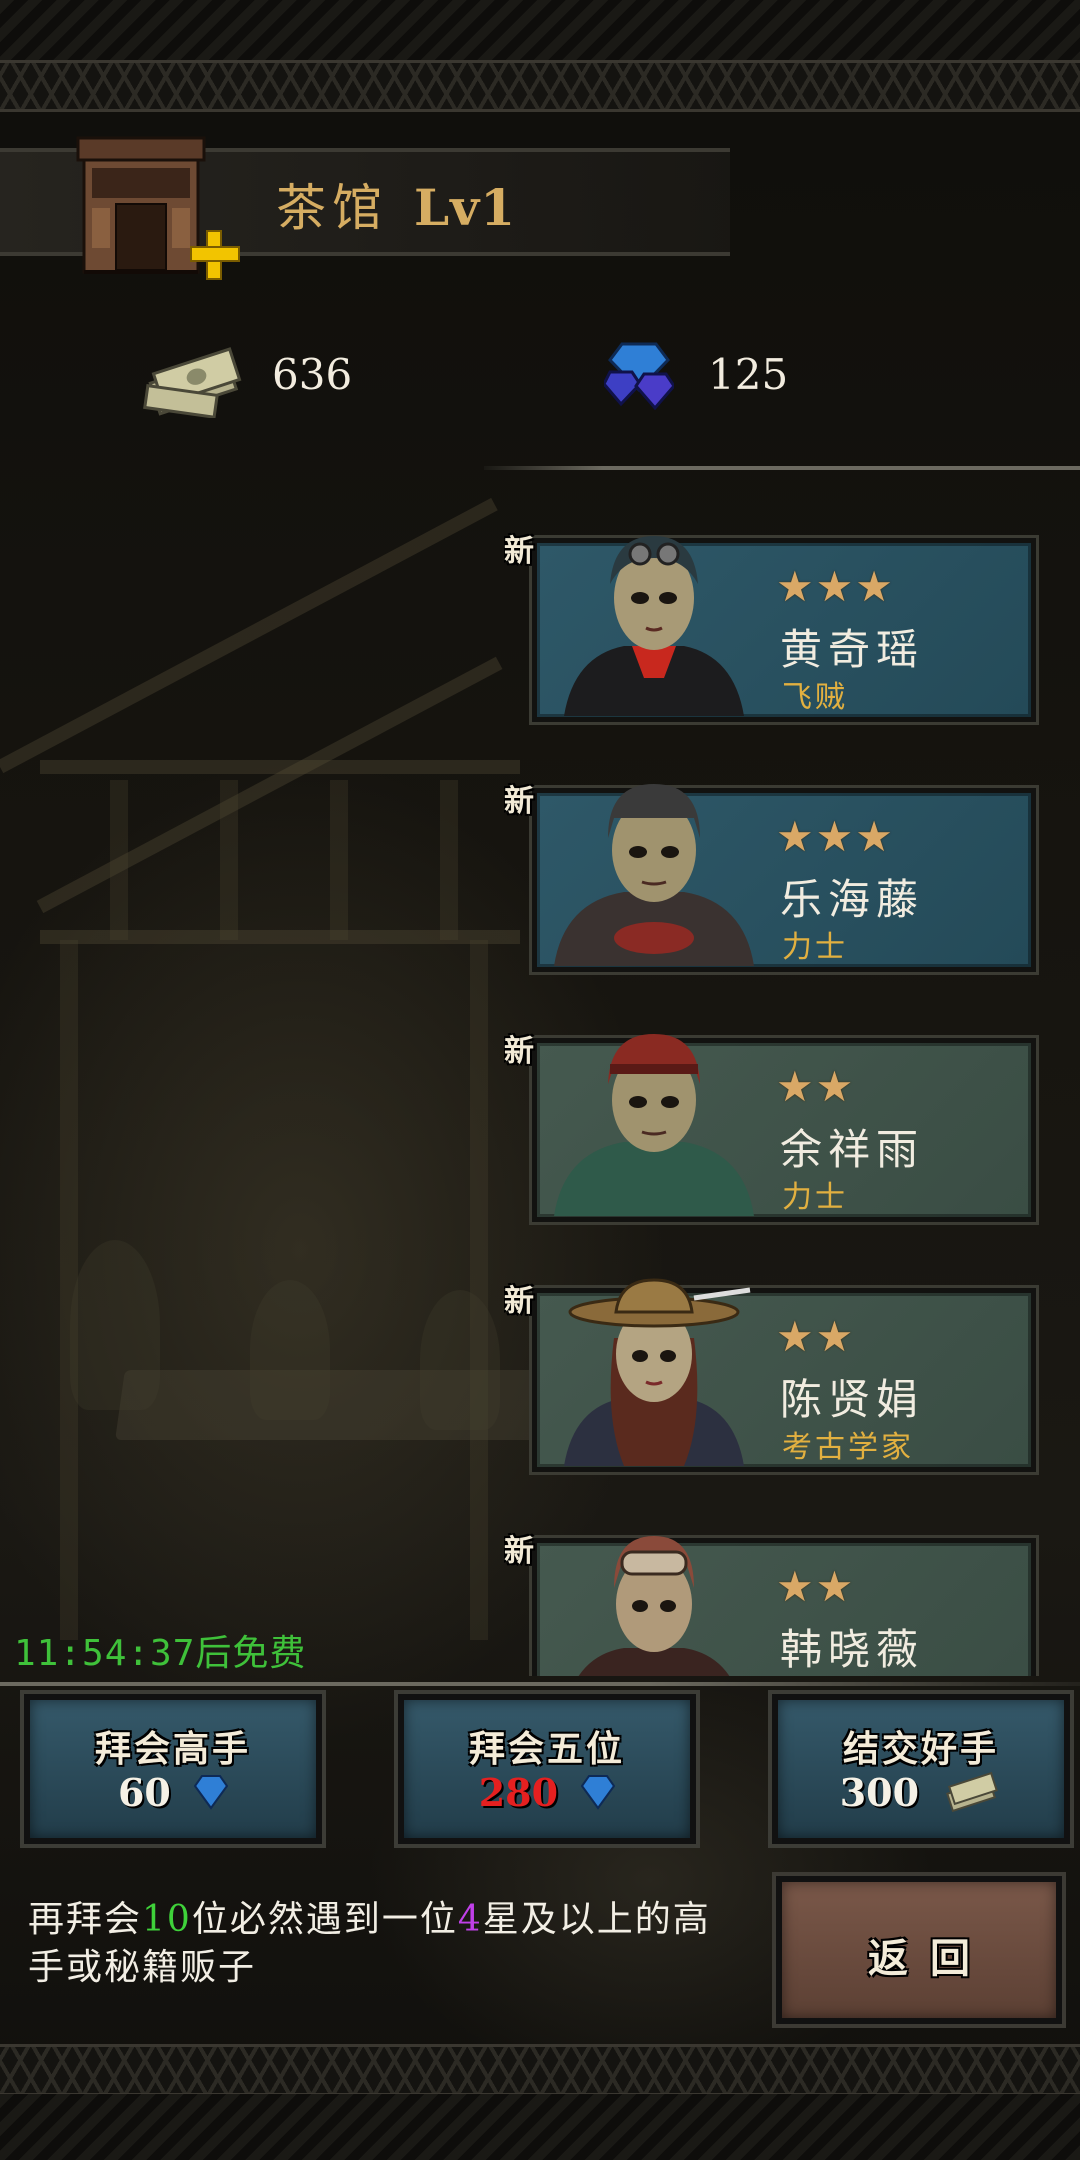 The width and height of the screenshot is (1080, 2160). Describe the element at coordinates (921, 1795) in the screenshot. I see `befriend-cost: 300` at that location.